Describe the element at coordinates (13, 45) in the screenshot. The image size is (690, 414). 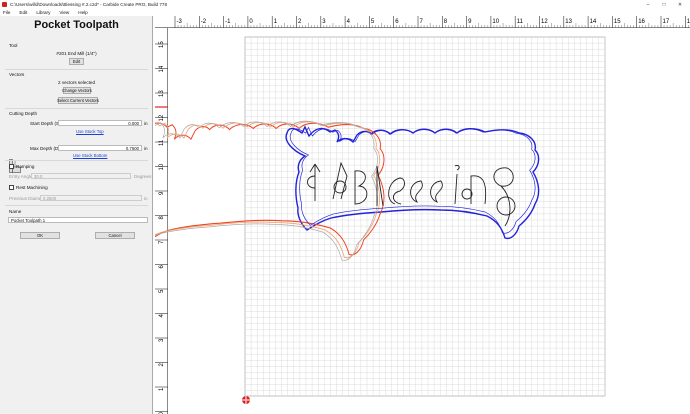
I see `tool-section-label: Tool` at that location.